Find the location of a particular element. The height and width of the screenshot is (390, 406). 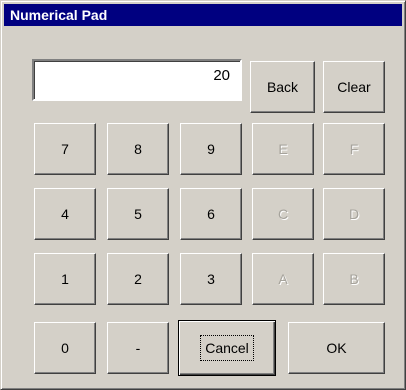

key-e-button: E is located at coordinates (283, 149).